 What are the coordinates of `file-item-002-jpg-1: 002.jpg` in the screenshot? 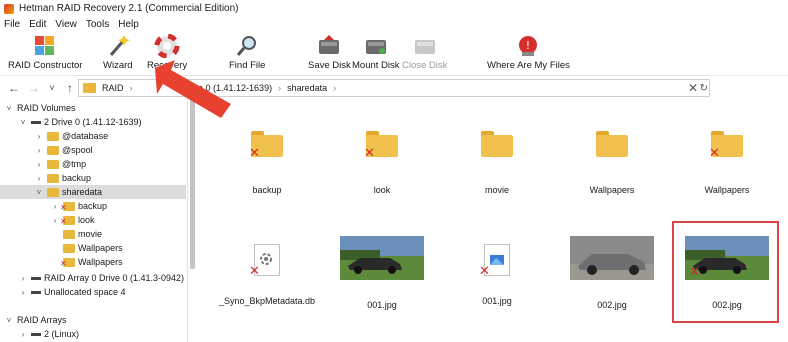 It's located at (612, 273).